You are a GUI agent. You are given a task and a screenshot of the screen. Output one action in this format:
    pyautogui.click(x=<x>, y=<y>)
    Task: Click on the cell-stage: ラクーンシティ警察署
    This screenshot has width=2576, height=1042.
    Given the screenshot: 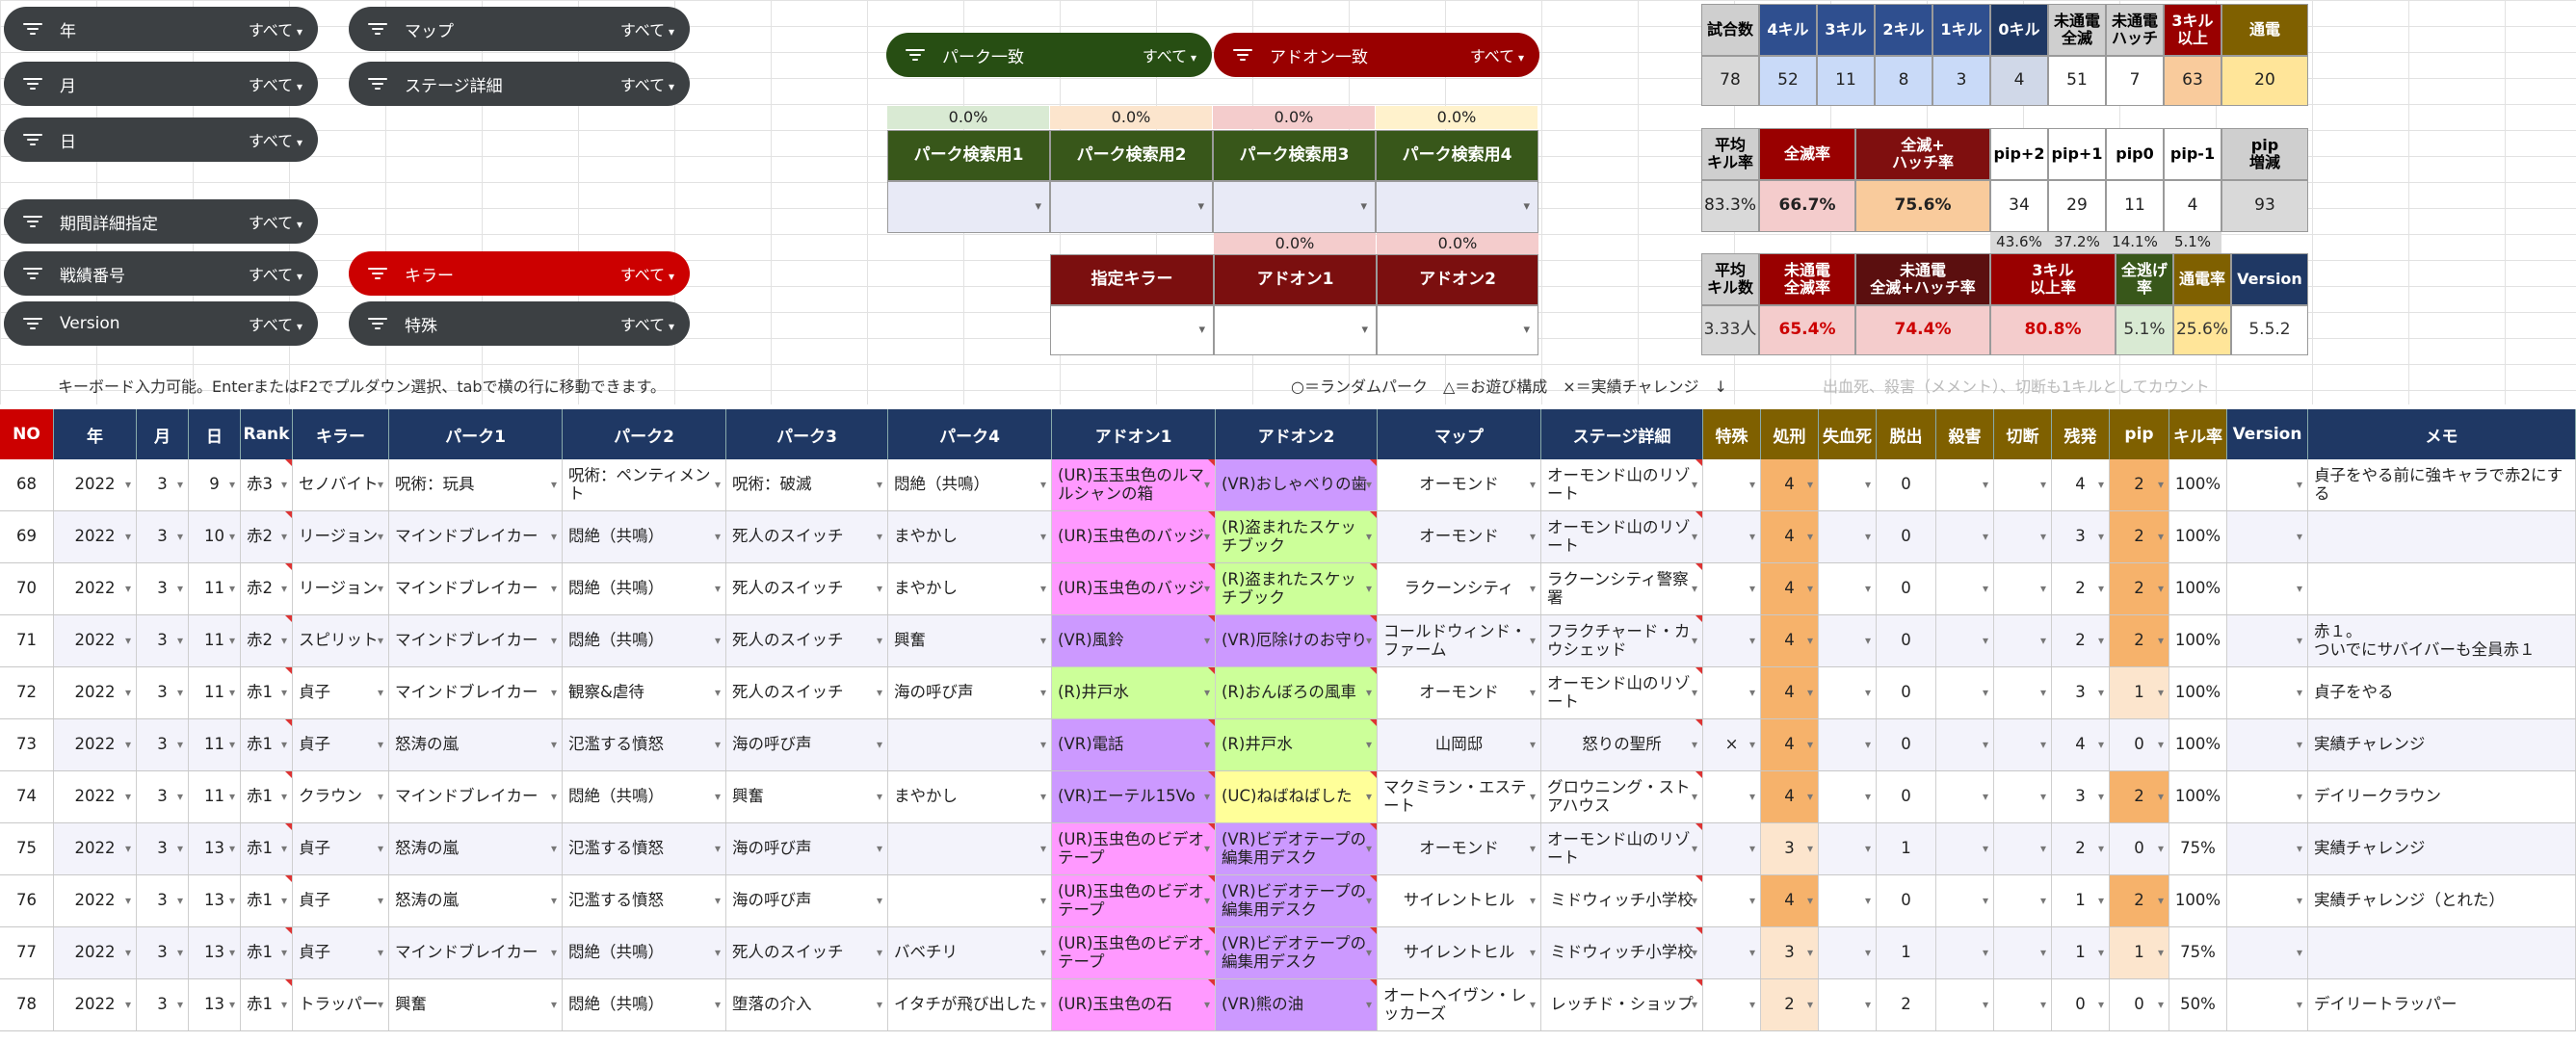 What is the action you would take?
    pyautogui.click(x=1622, y=588)
    